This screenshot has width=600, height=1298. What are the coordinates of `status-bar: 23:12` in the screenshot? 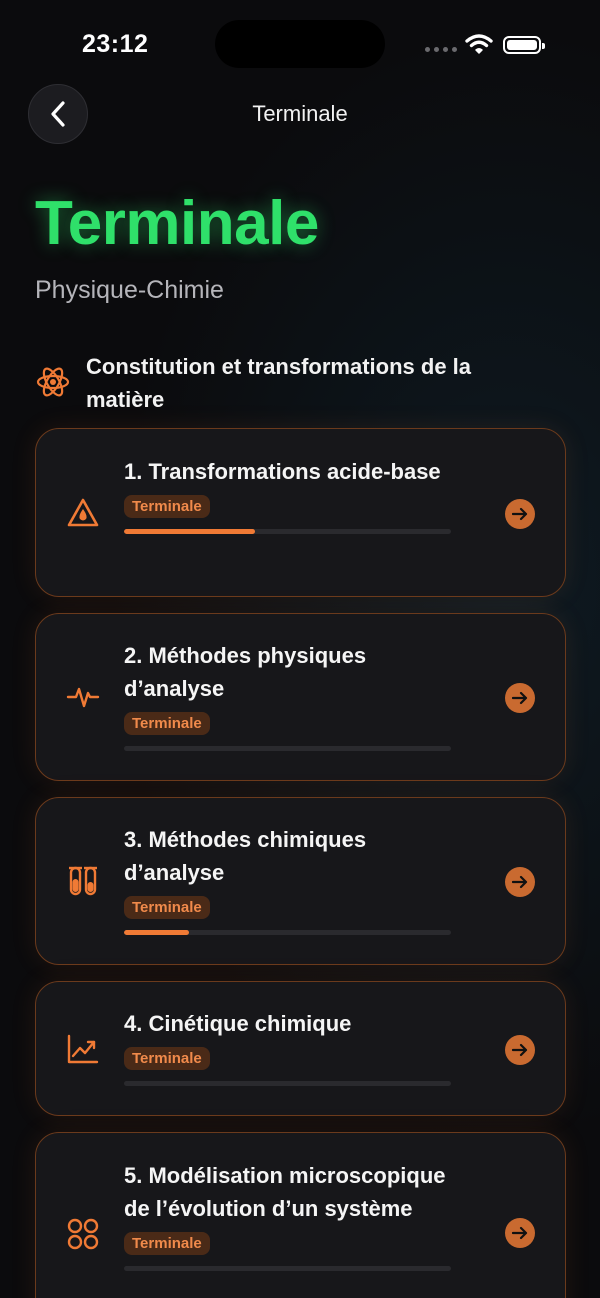 It's located at (300, 44).